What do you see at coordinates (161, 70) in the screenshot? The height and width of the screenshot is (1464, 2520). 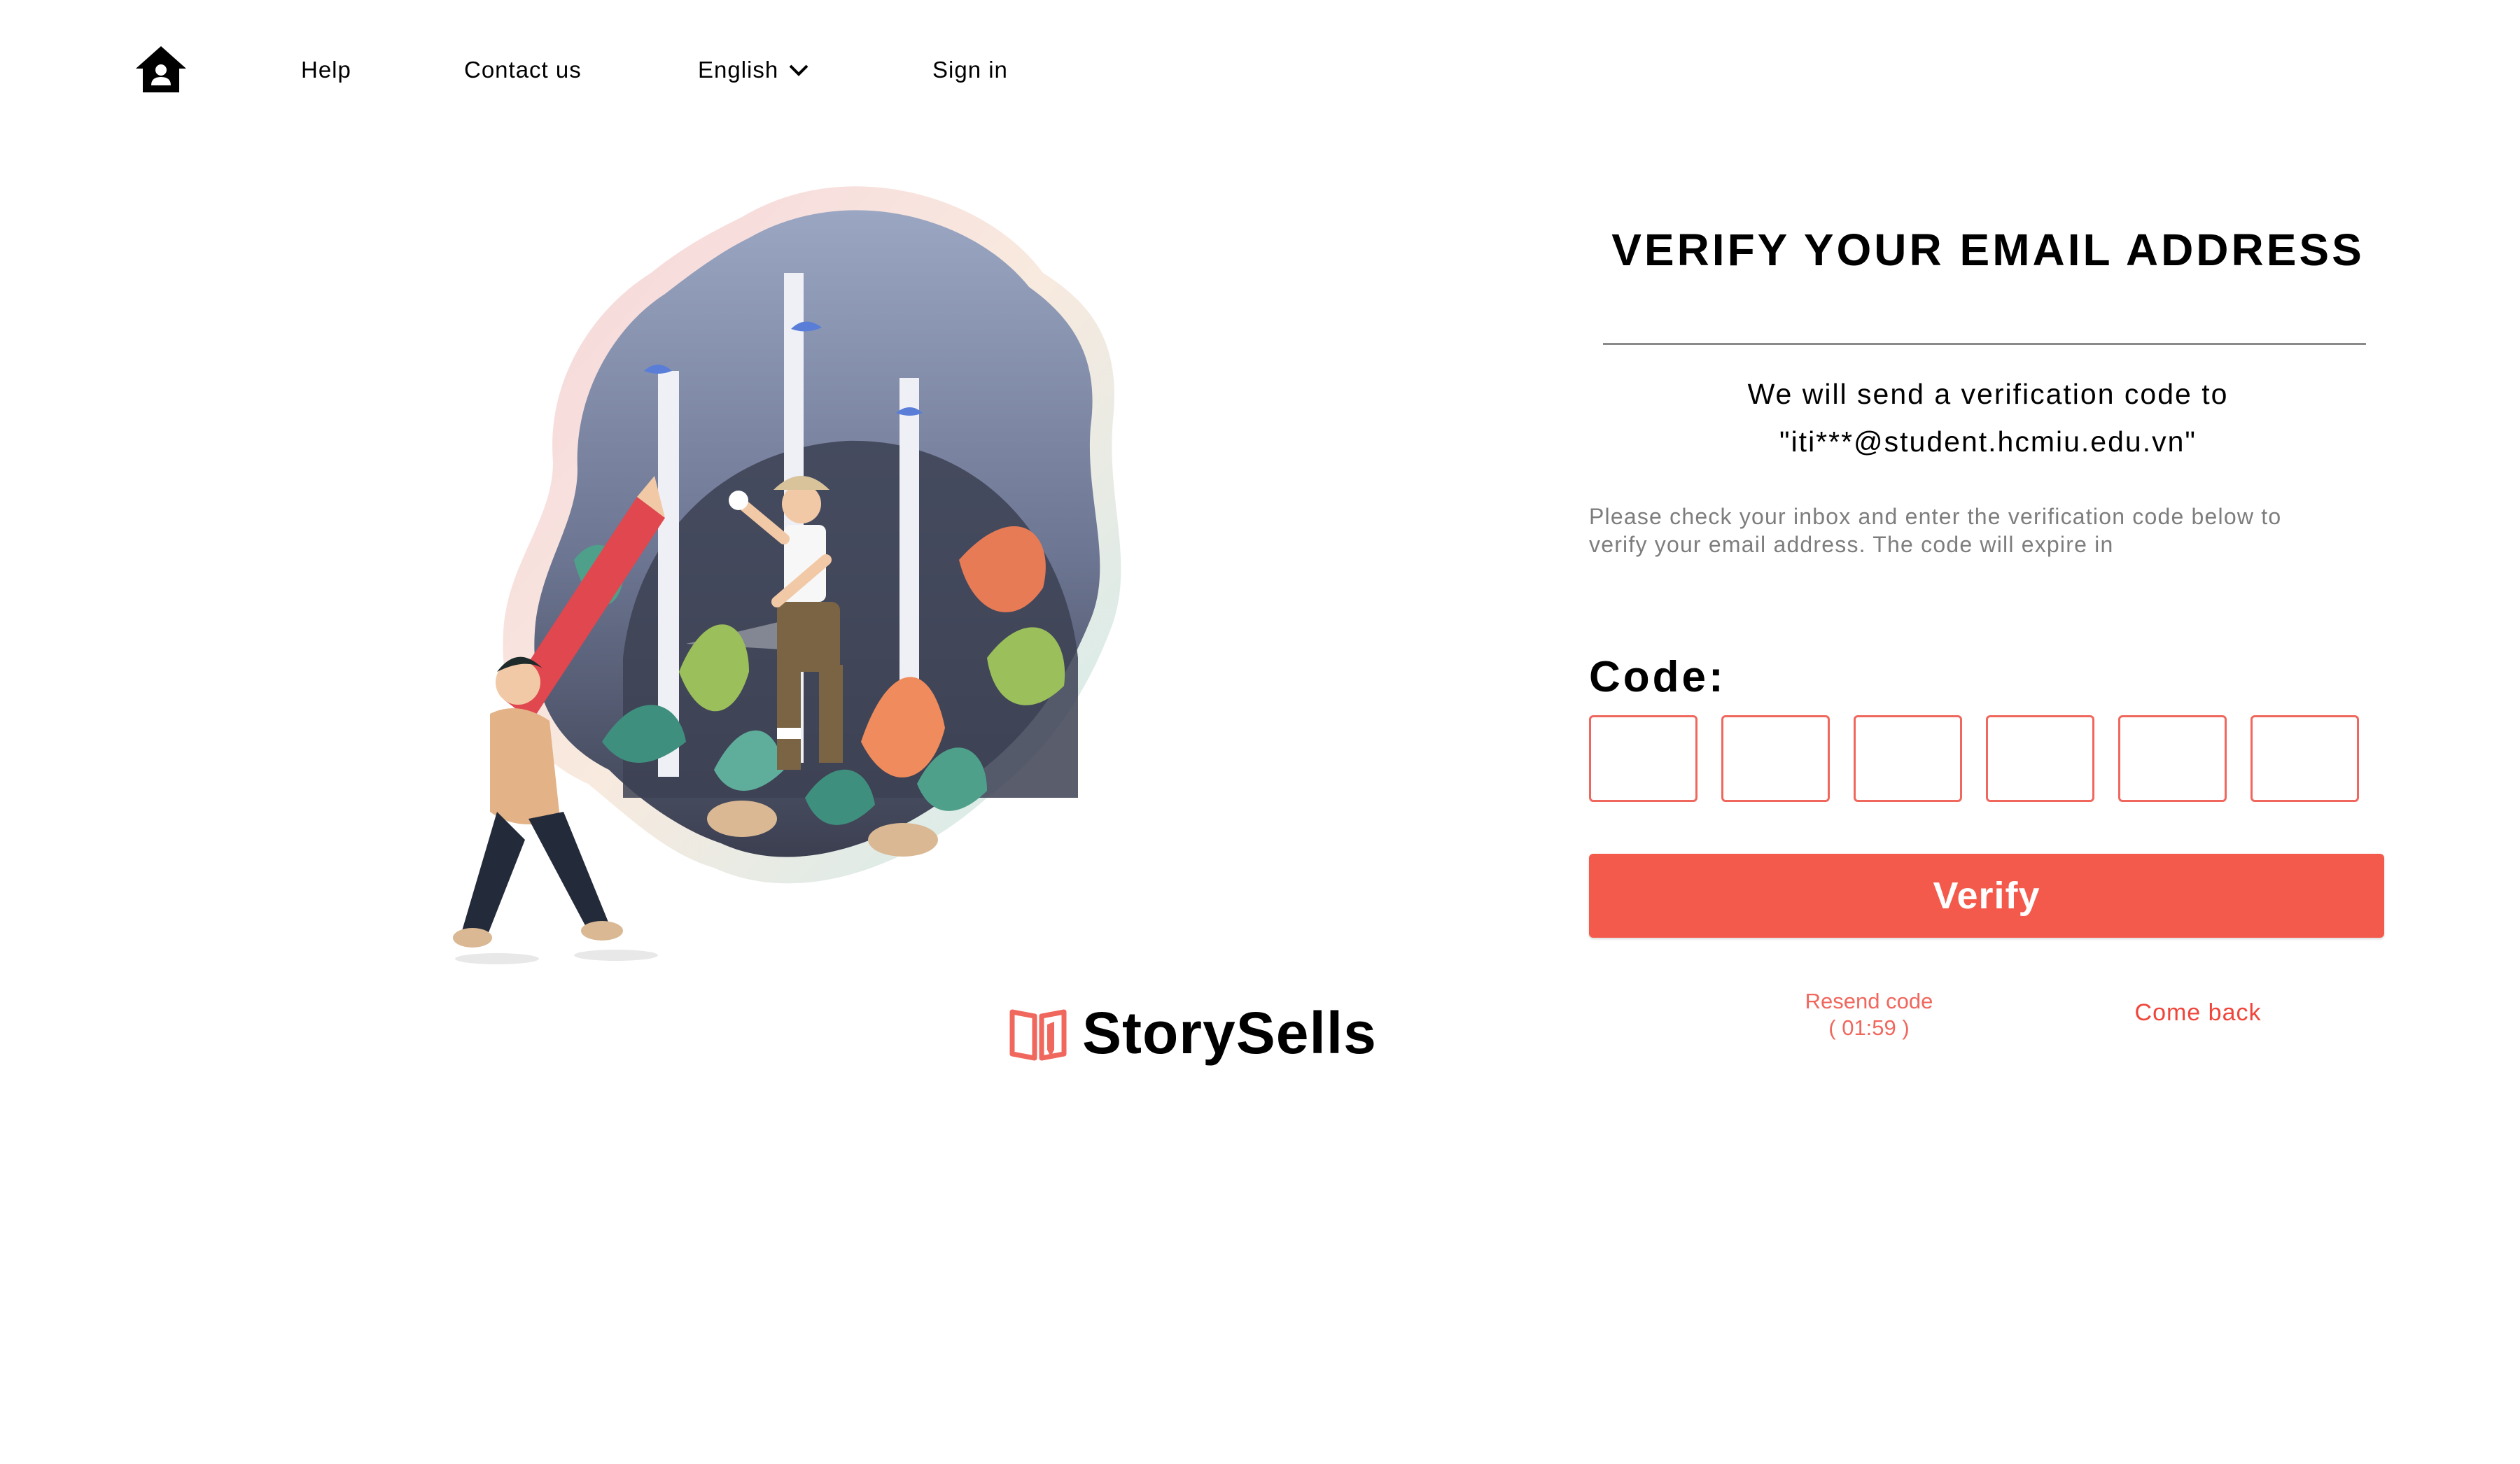 I see `home-icon` at bounding box center [161, 70].